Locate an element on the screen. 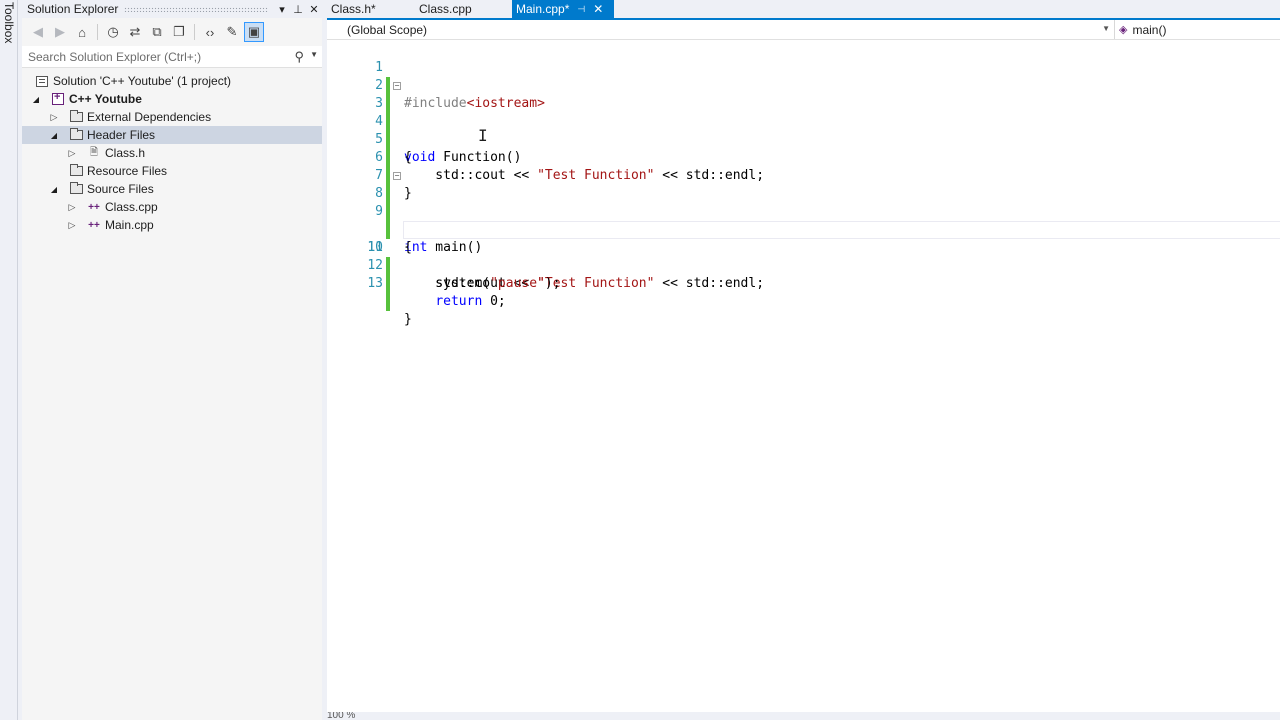  editor-bottom-strip: 100 % is located at coordinates (803, 716).